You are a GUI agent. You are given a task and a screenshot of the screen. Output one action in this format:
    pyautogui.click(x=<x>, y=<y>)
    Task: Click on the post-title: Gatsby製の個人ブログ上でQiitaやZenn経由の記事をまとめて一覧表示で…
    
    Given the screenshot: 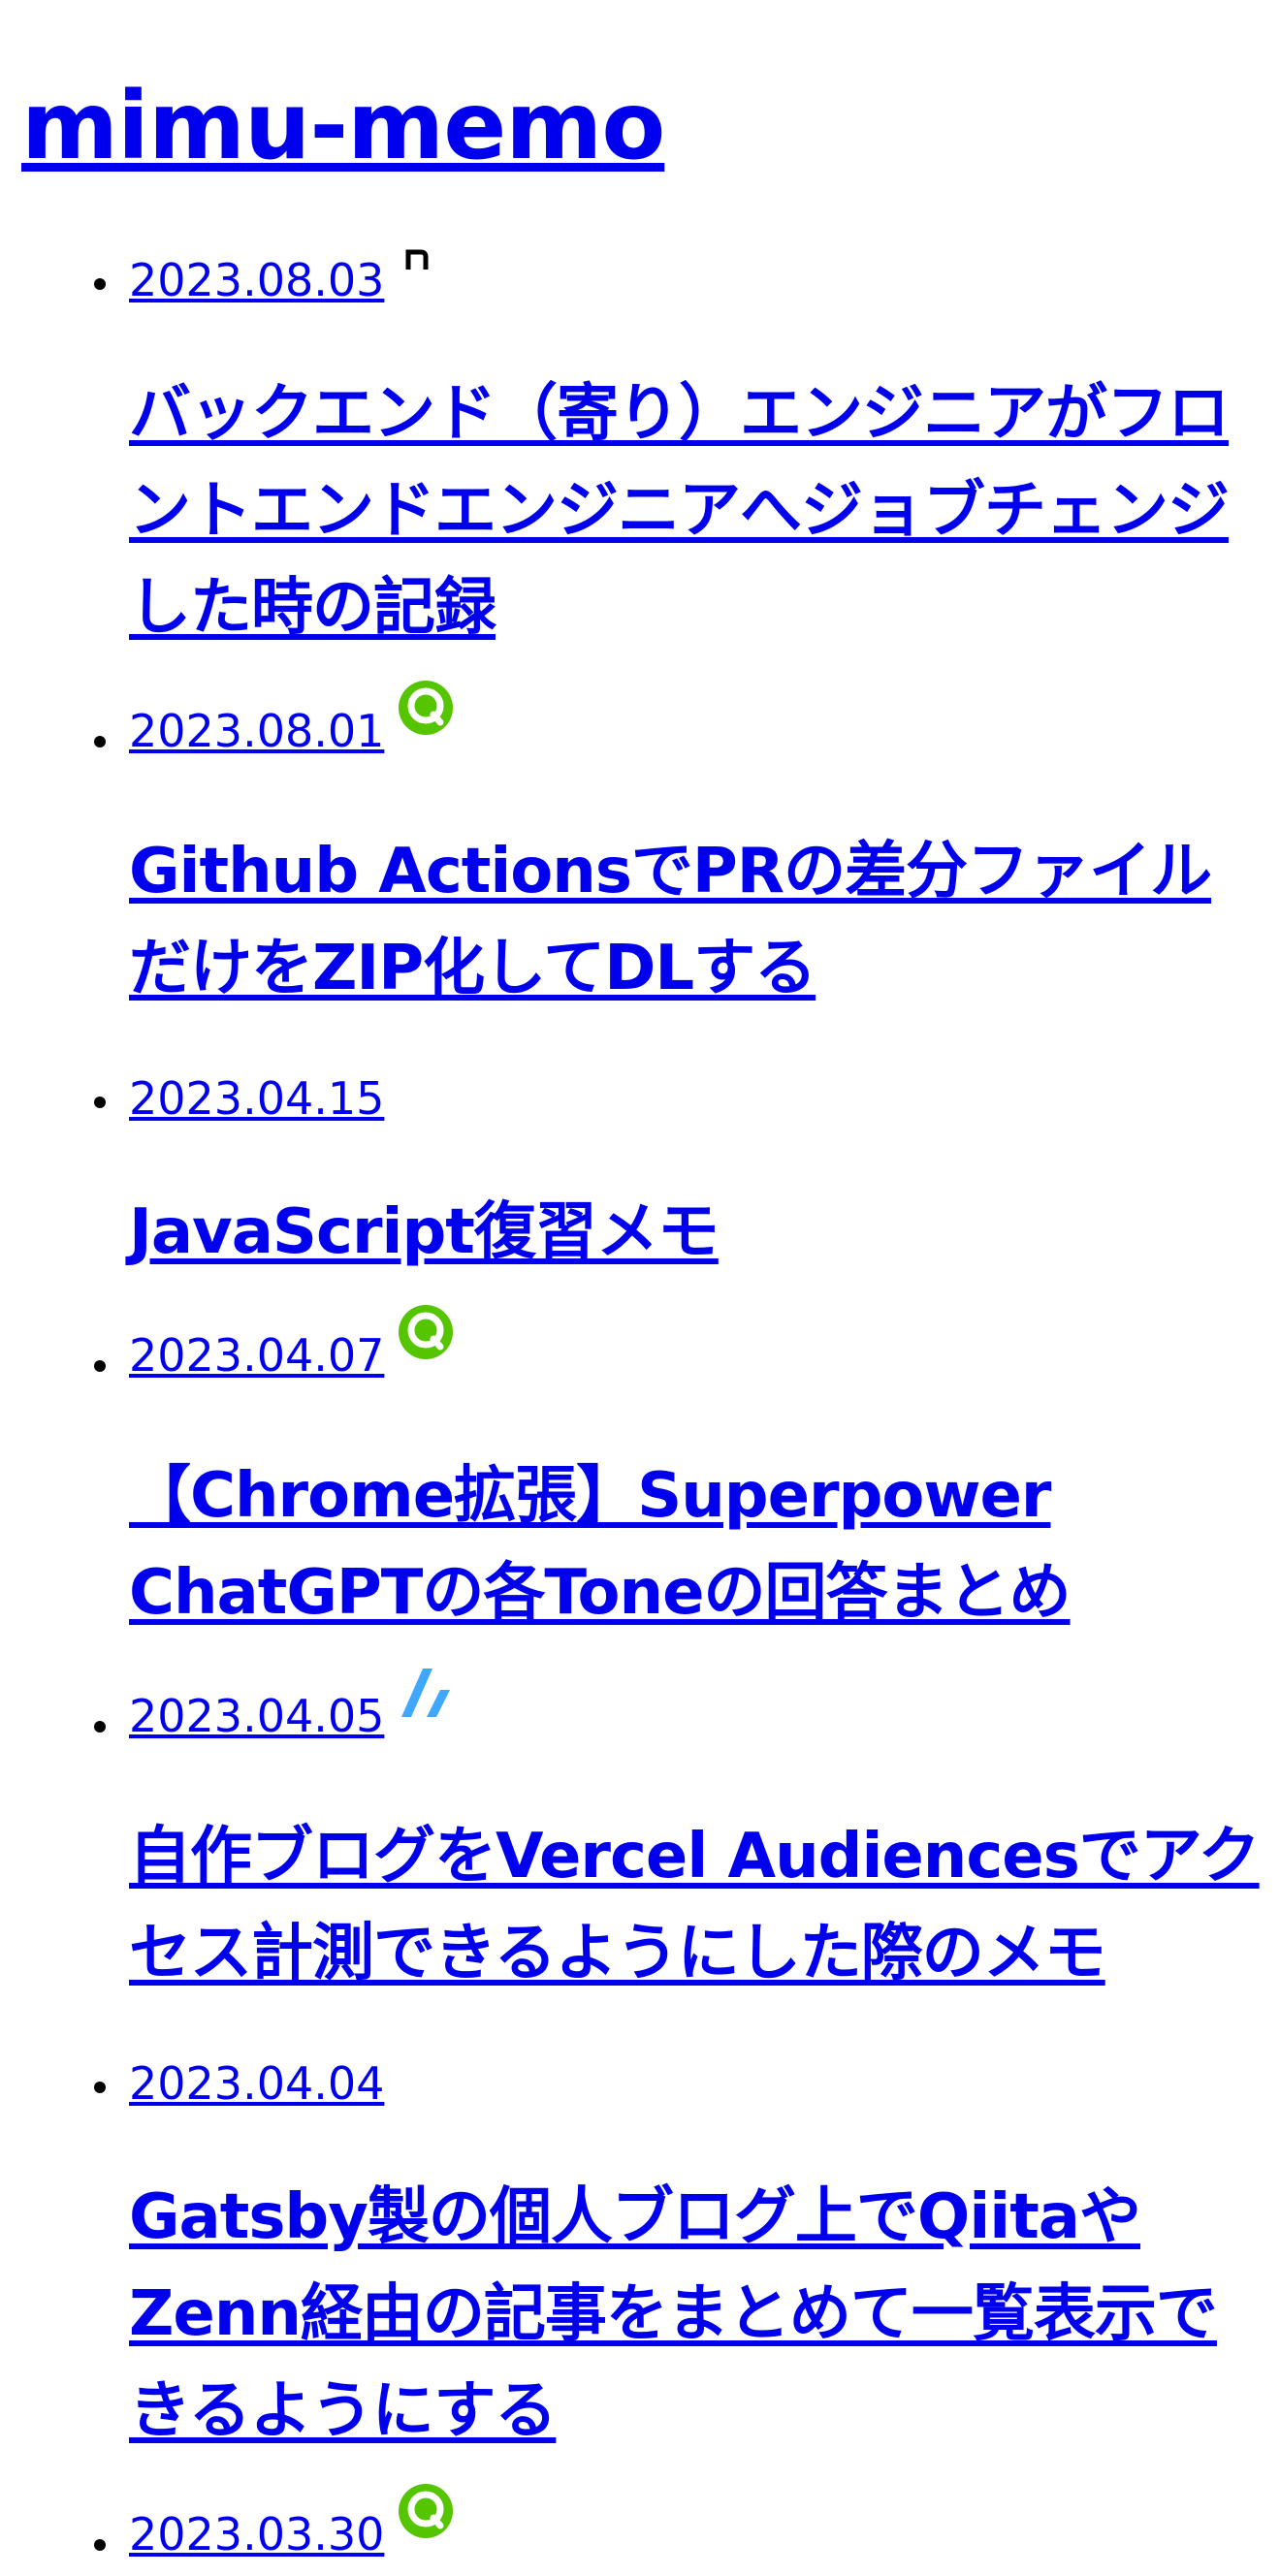 What is the action you would take?
    pyautogui.click(x=698, y=2308)
    